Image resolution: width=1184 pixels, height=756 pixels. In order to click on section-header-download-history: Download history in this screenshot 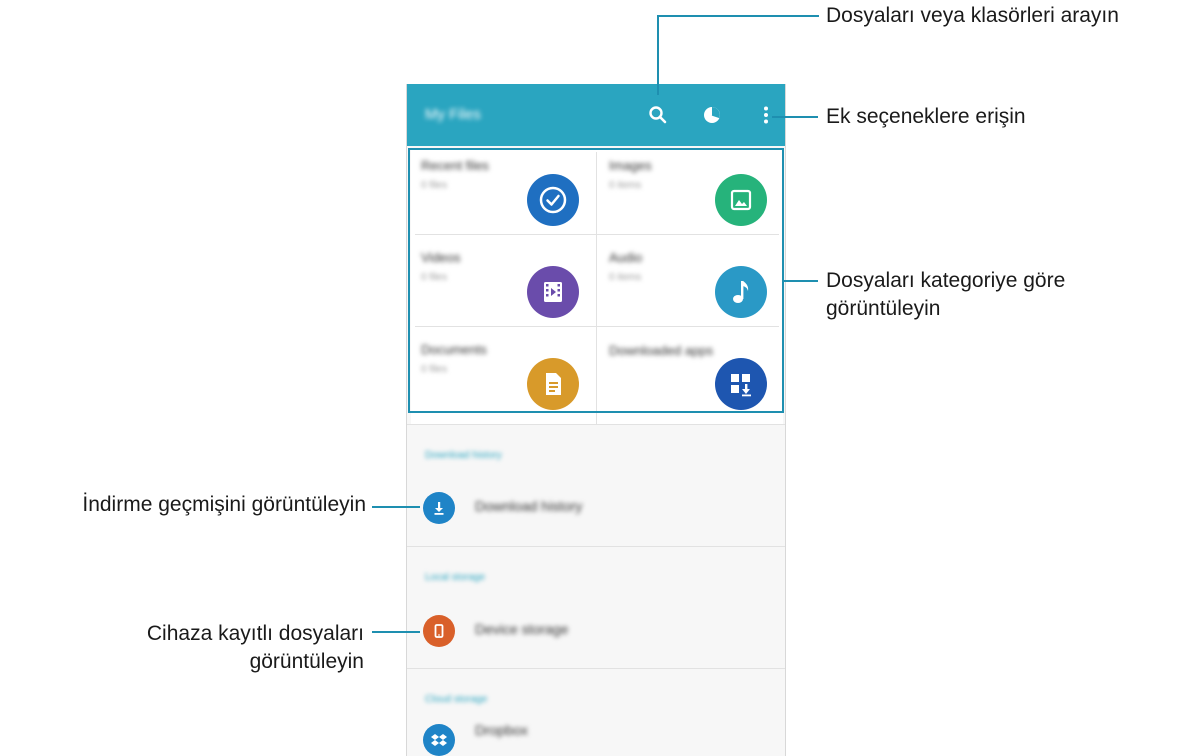, I will do `click(463, 455)`.